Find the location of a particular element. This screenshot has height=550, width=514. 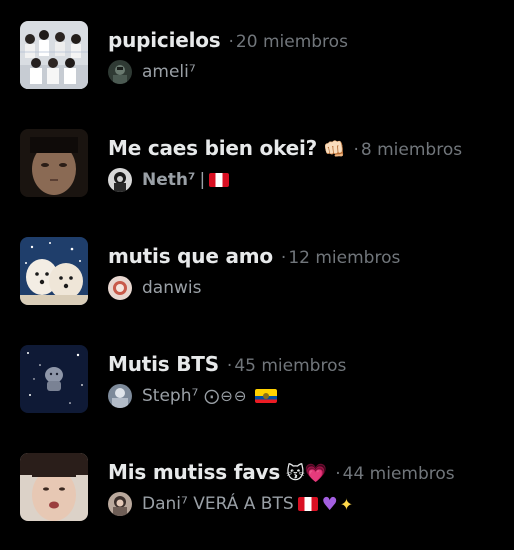

member-count: 12 miembros is located at coordinates (344, 258).